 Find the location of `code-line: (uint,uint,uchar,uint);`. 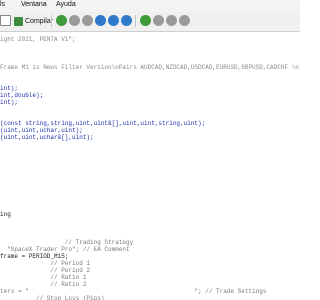

code-line: (uint,uint,uchar,uint); is located at coordinates (41, 130).